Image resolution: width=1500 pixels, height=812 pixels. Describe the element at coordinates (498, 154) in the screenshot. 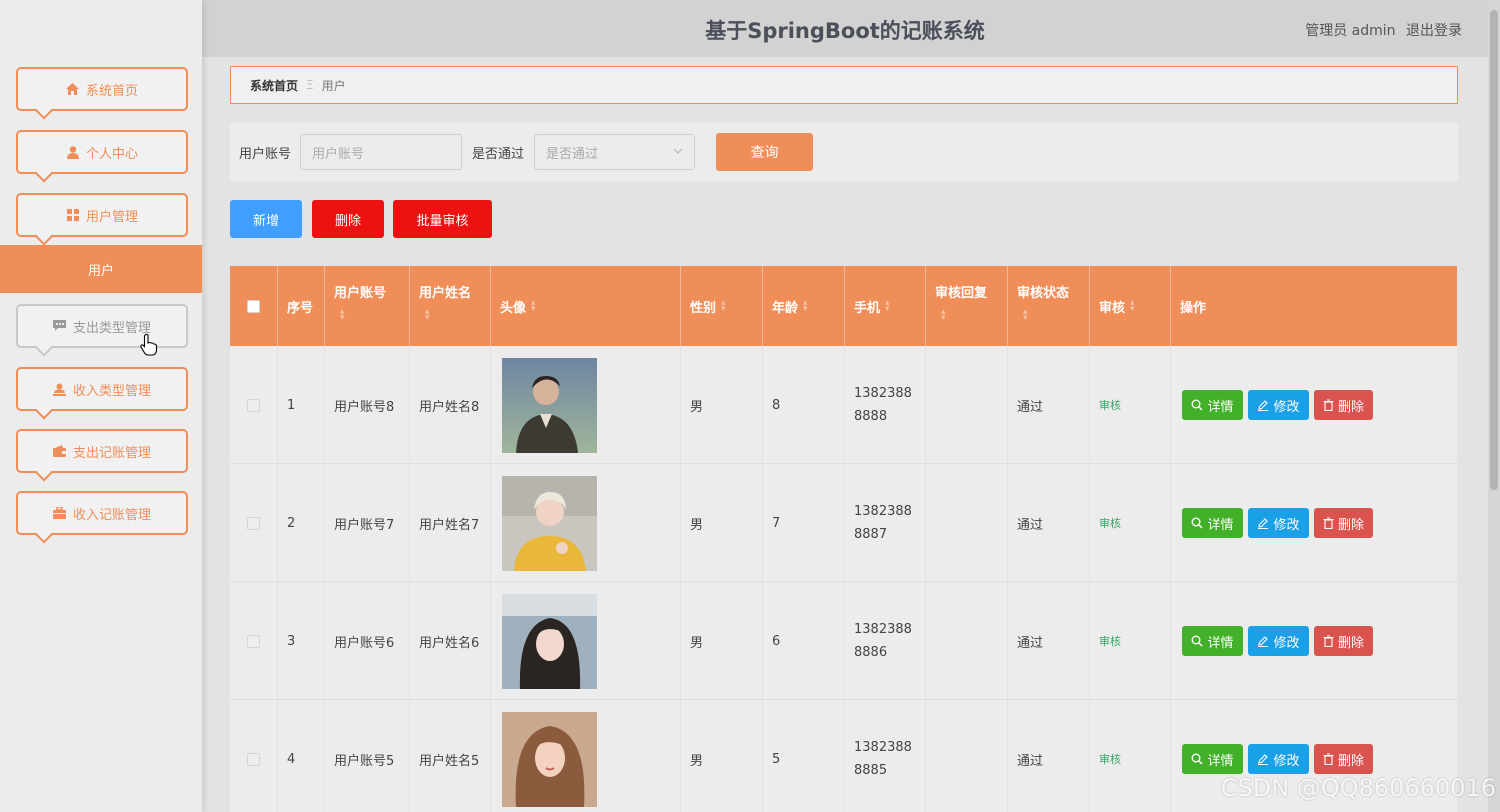

I see `approved-label: 是否通过` at that location.